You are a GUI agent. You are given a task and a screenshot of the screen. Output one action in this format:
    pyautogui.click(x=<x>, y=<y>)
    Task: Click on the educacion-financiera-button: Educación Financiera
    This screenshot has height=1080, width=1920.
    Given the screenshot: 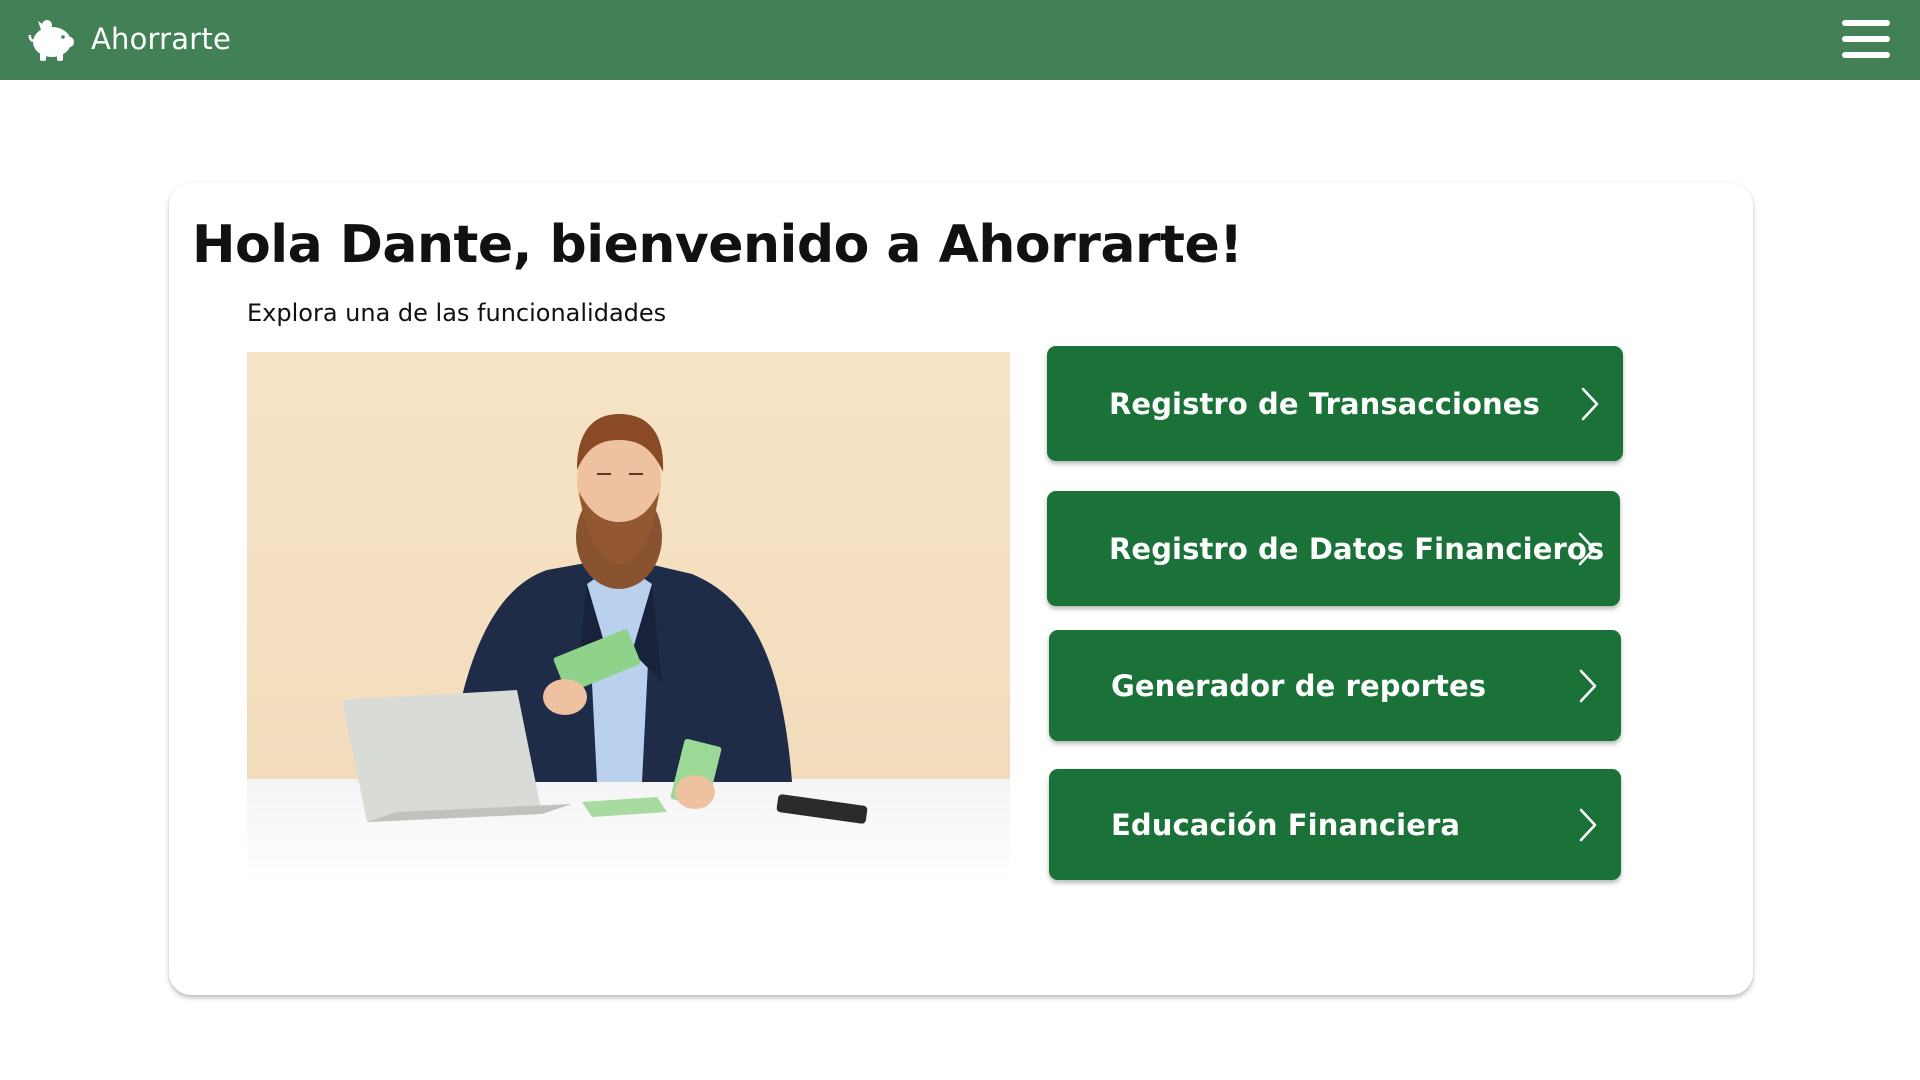 What is the action you would take?
    pyautogui.click(x=1335, y=824)
    